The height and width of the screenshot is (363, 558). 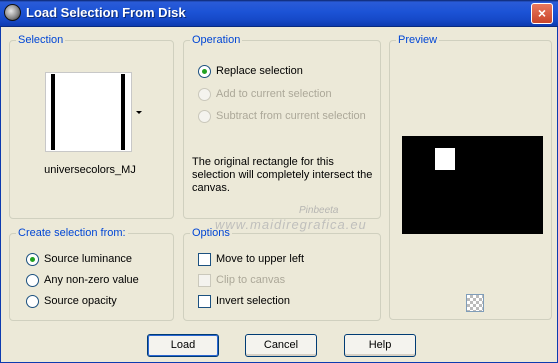 I want to click on preview-group-label: Preview, so click(x=418, y=40).